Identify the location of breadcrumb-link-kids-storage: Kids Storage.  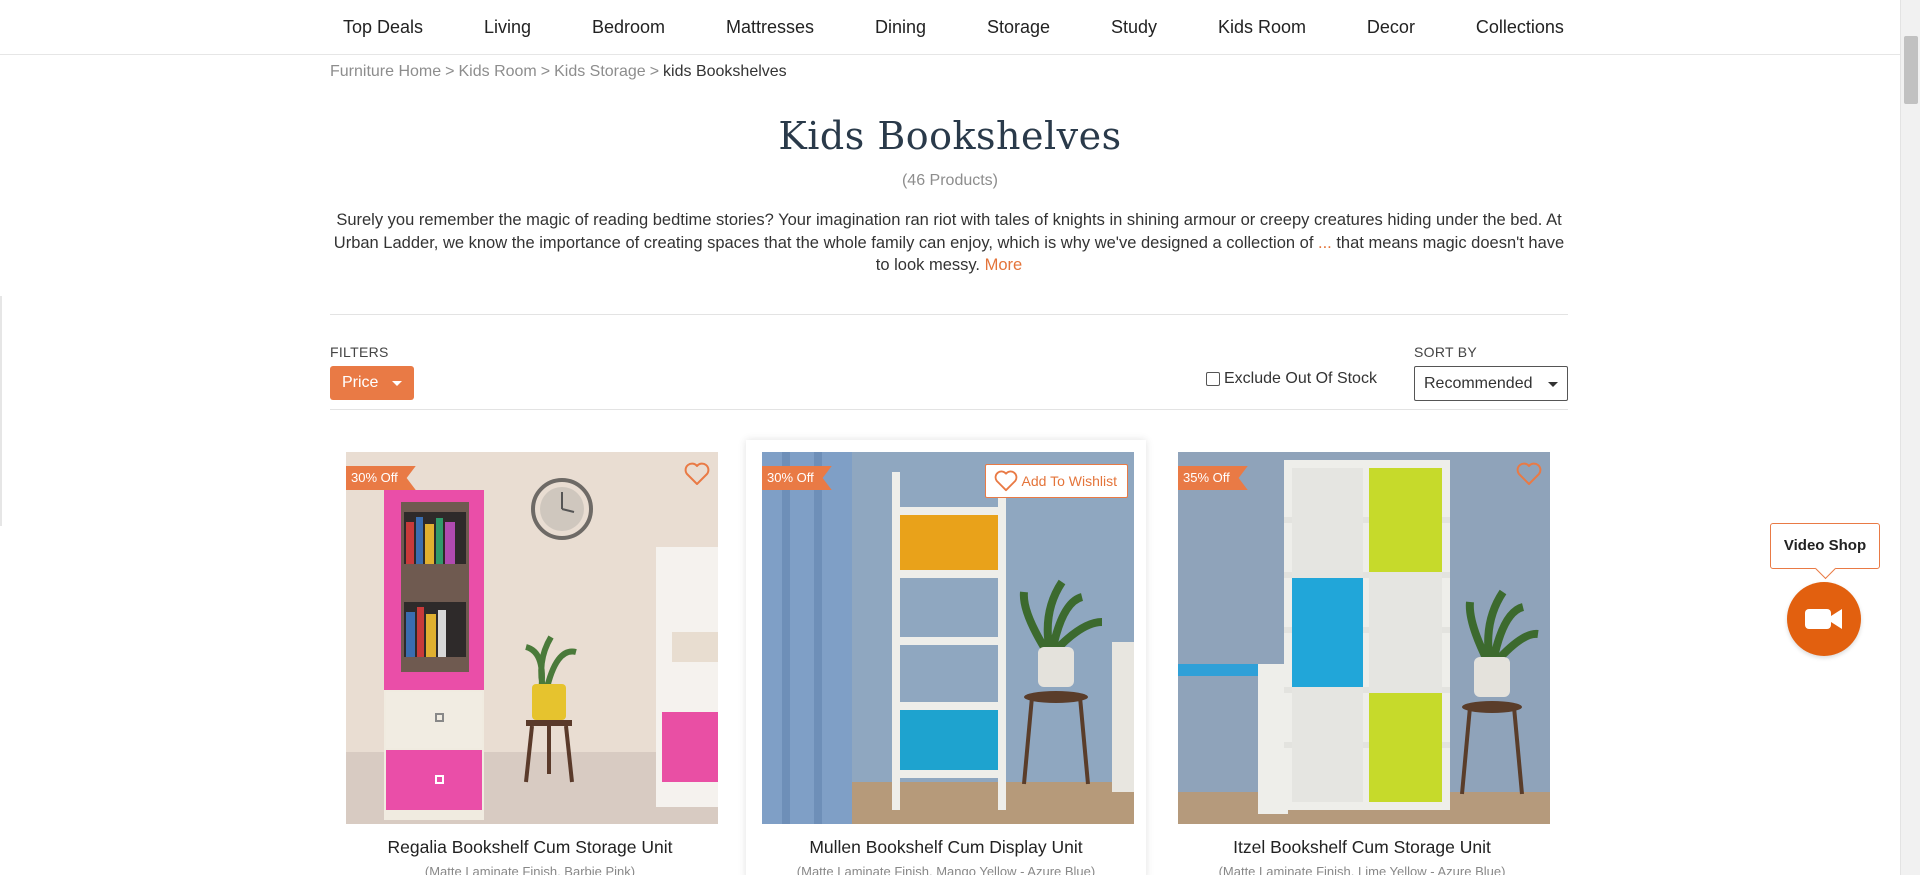
(600, 71).